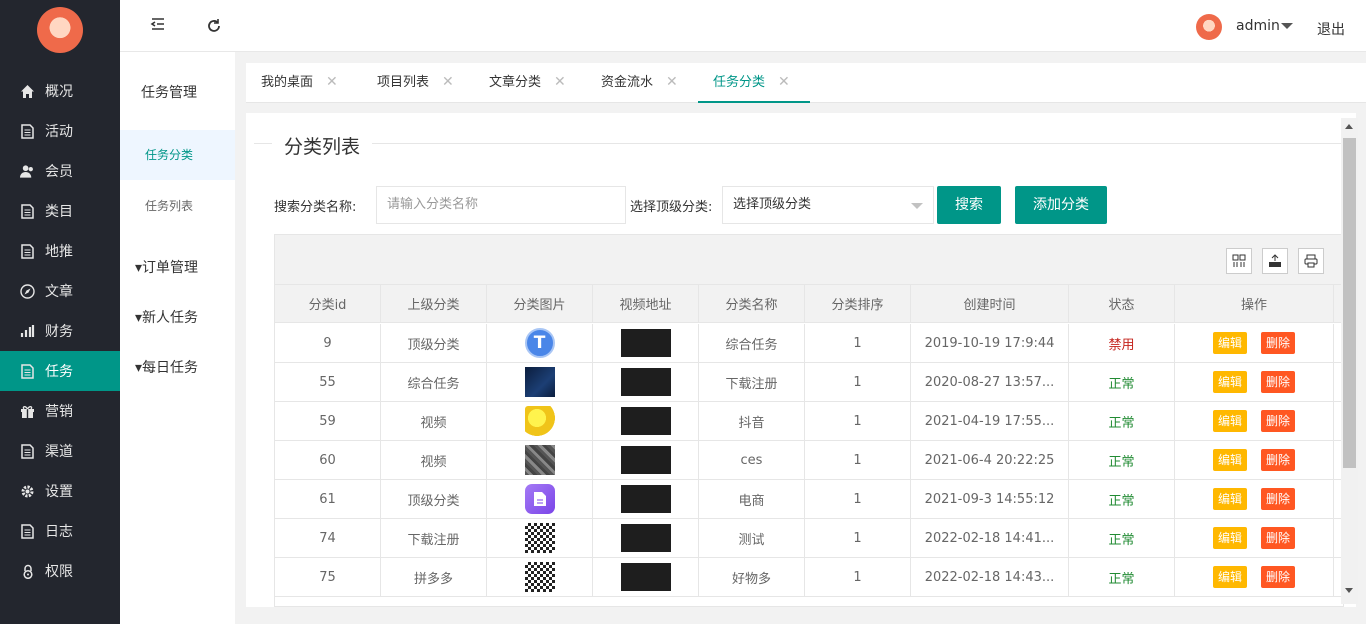 The image size is (1366, 624). I want to click on tab-0: 我的桌面 ✕, so click(302, 83).